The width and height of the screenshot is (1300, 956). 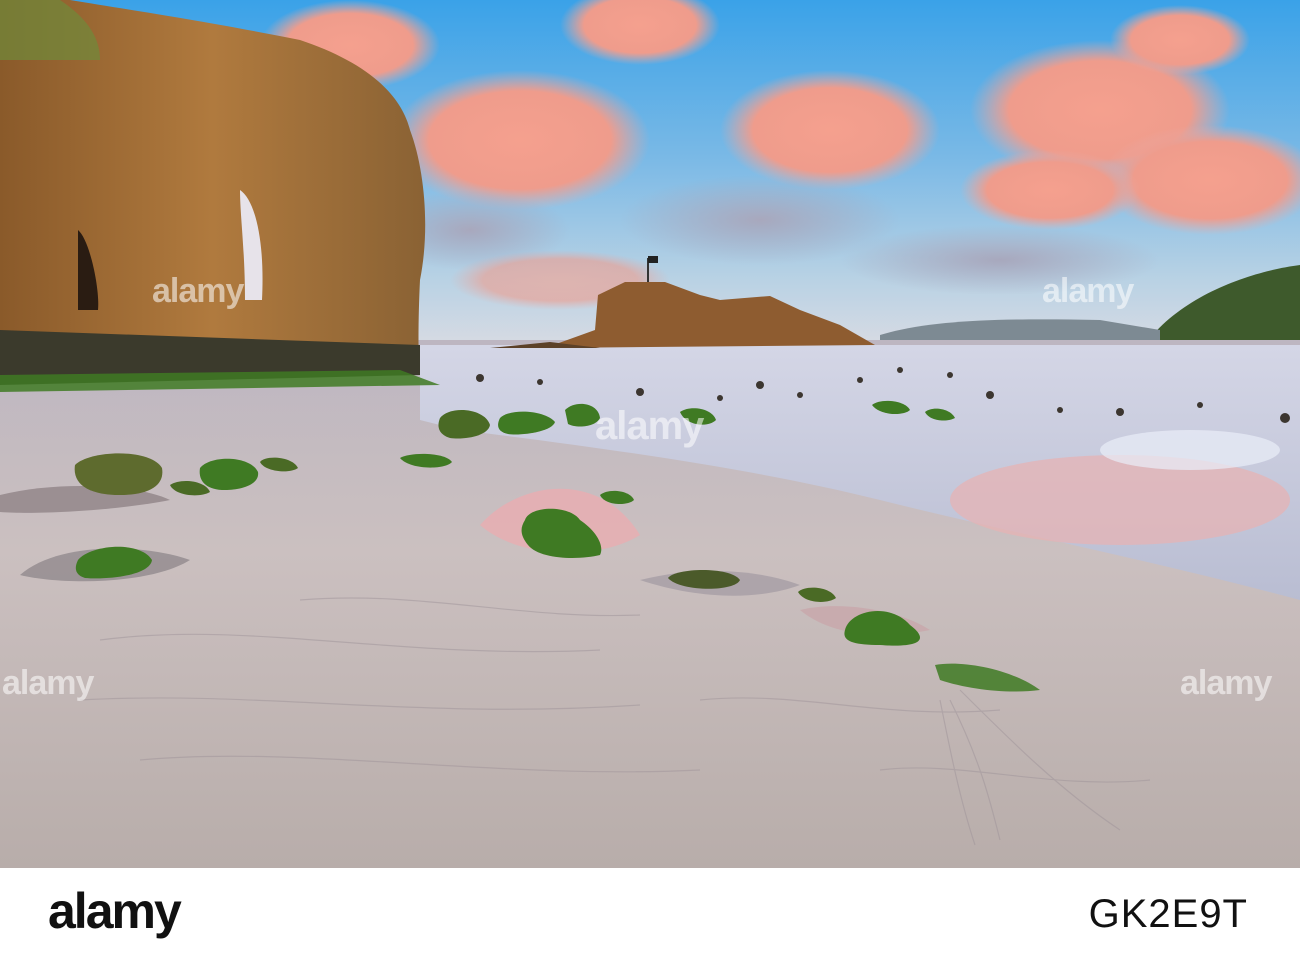 What do you see at coordinates (650, 912) in the screenshot?
I see `footer-bar: alamy GK2E9T` at bounding box center [650, 912].